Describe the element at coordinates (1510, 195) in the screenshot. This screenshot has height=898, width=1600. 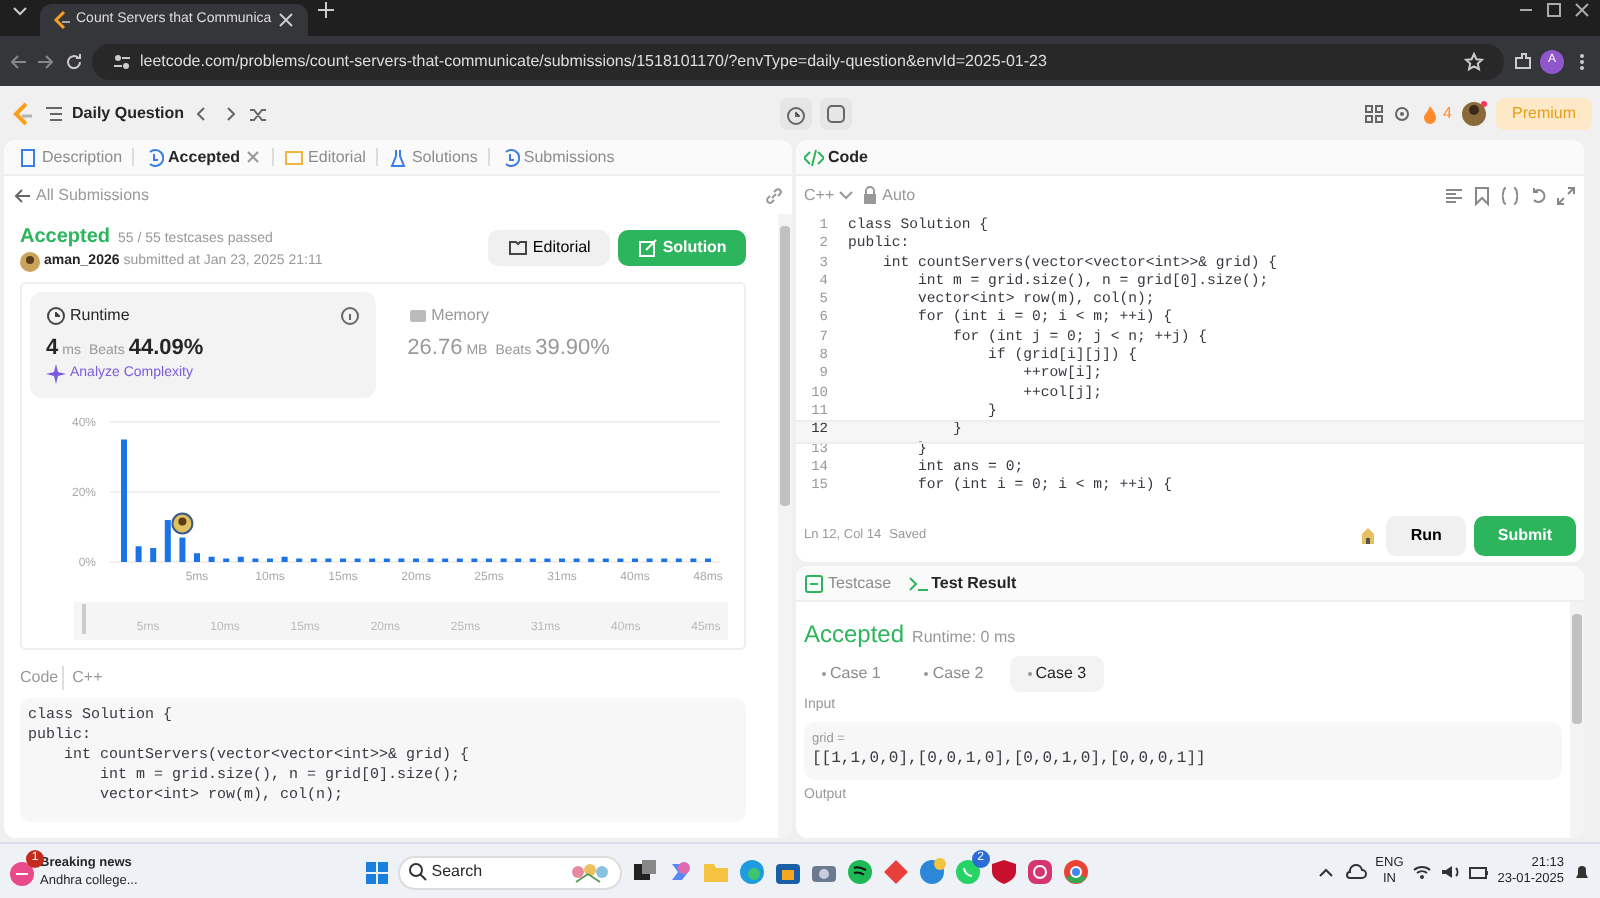
I see `braces-icon` at that location.